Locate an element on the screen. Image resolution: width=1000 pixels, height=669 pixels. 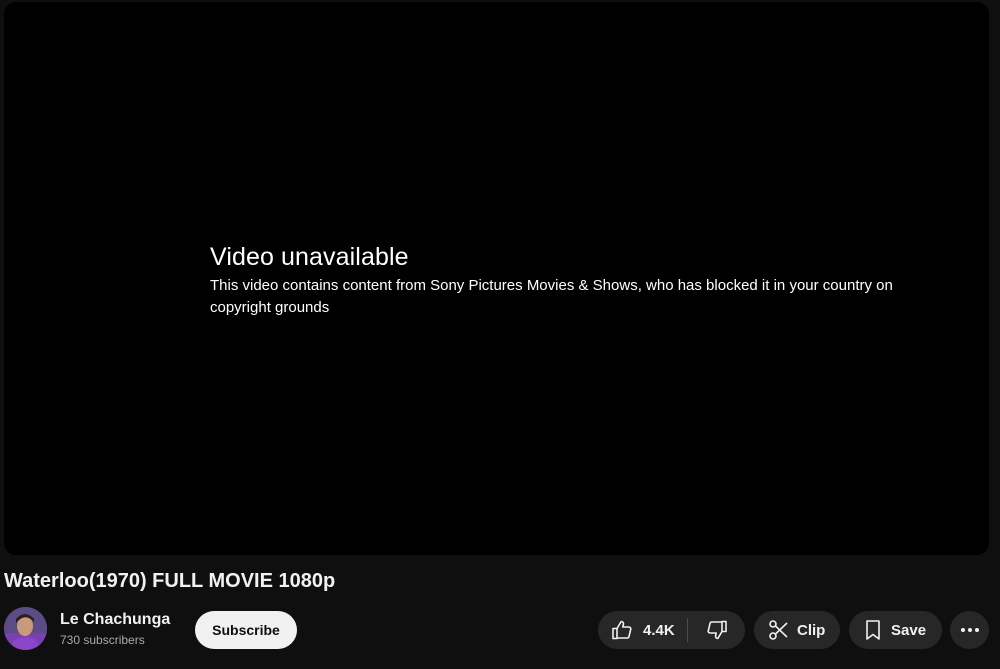
dislike-button is located at coordinates (716, 630).